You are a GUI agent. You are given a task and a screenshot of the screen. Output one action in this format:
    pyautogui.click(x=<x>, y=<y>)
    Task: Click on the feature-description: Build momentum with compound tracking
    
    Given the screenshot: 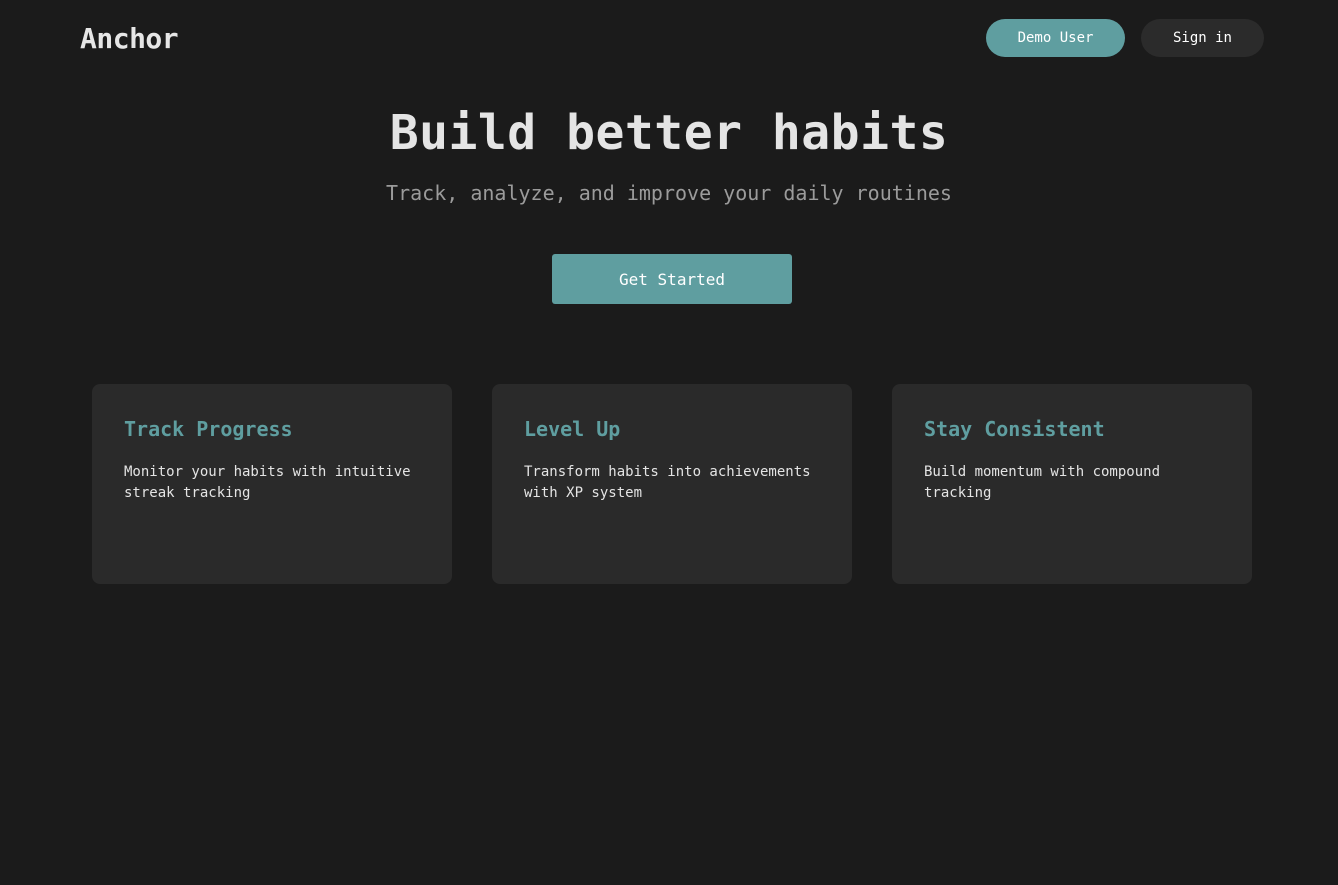 What is the action you would take?
    pyautogui.click(x=1042, y=482)
    